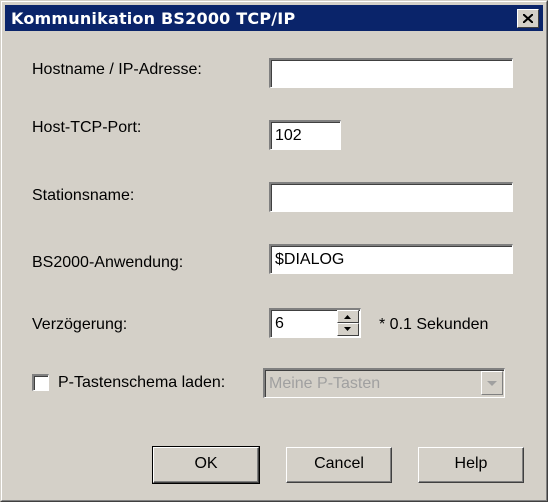  What do you see at coordinates (384, 383) in the screenshot?
I see `pkeys-select: Meine P-Tasten` at bounding box center [384, 383].